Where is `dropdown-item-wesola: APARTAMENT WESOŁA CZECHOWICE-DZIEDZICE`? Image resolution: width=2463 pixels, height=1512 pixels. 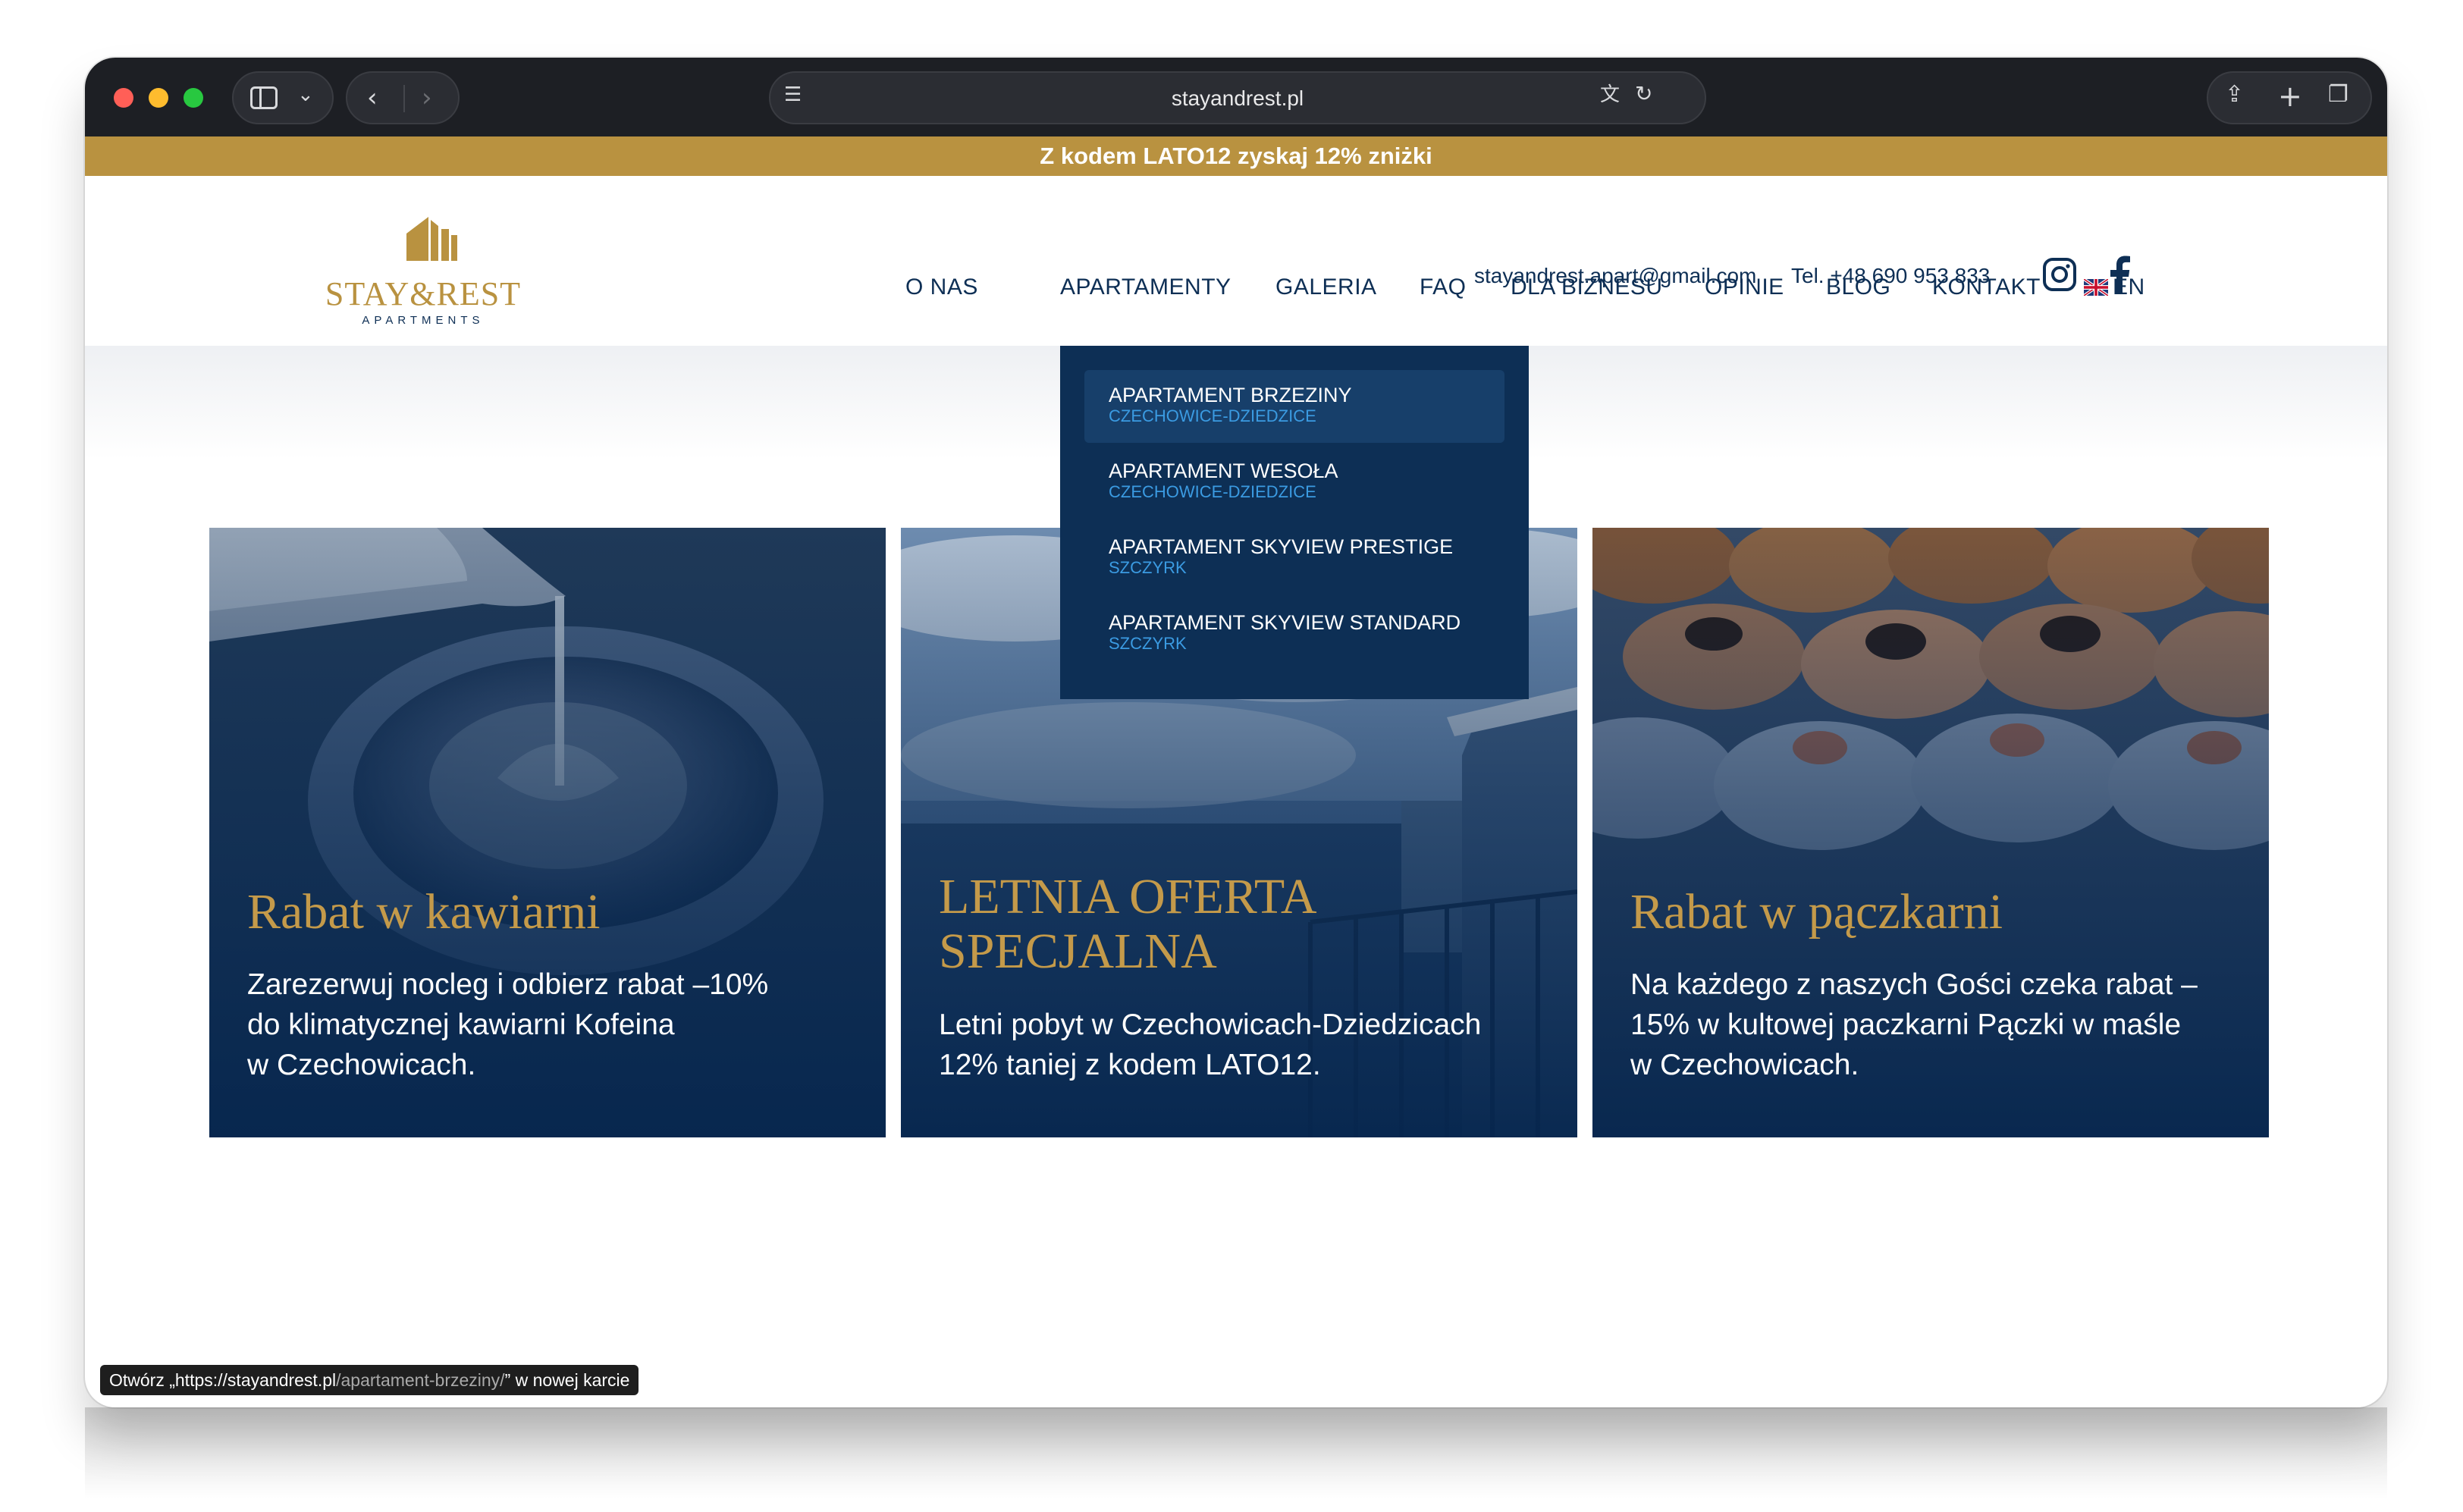
dropdown-item-wesola: APARTAMENT WESOŁA CZECHOWICE-DZIEDZICE is located at coordinates (1294, 482).